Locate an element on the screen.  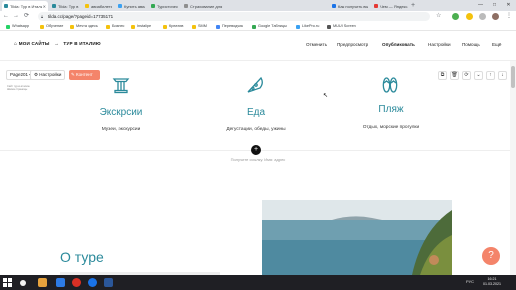
scrollbar-thumb is located at coordinates (513, 77).